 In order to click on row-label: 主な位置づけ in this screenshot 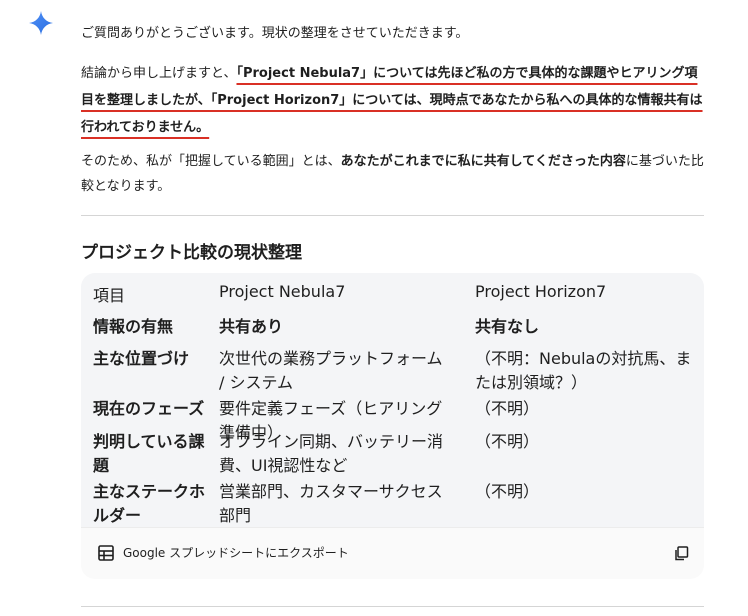, I will do `click(141, 358)`.